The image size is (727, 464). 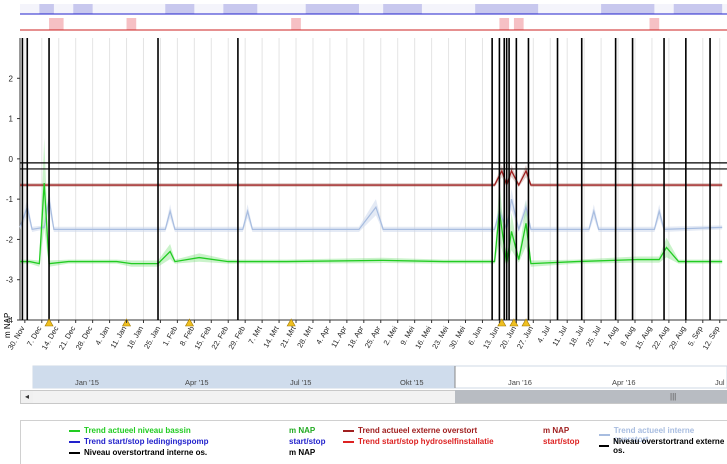 I want to click on y-axis-unit-label: m NAP, so click(x=7, y=325).